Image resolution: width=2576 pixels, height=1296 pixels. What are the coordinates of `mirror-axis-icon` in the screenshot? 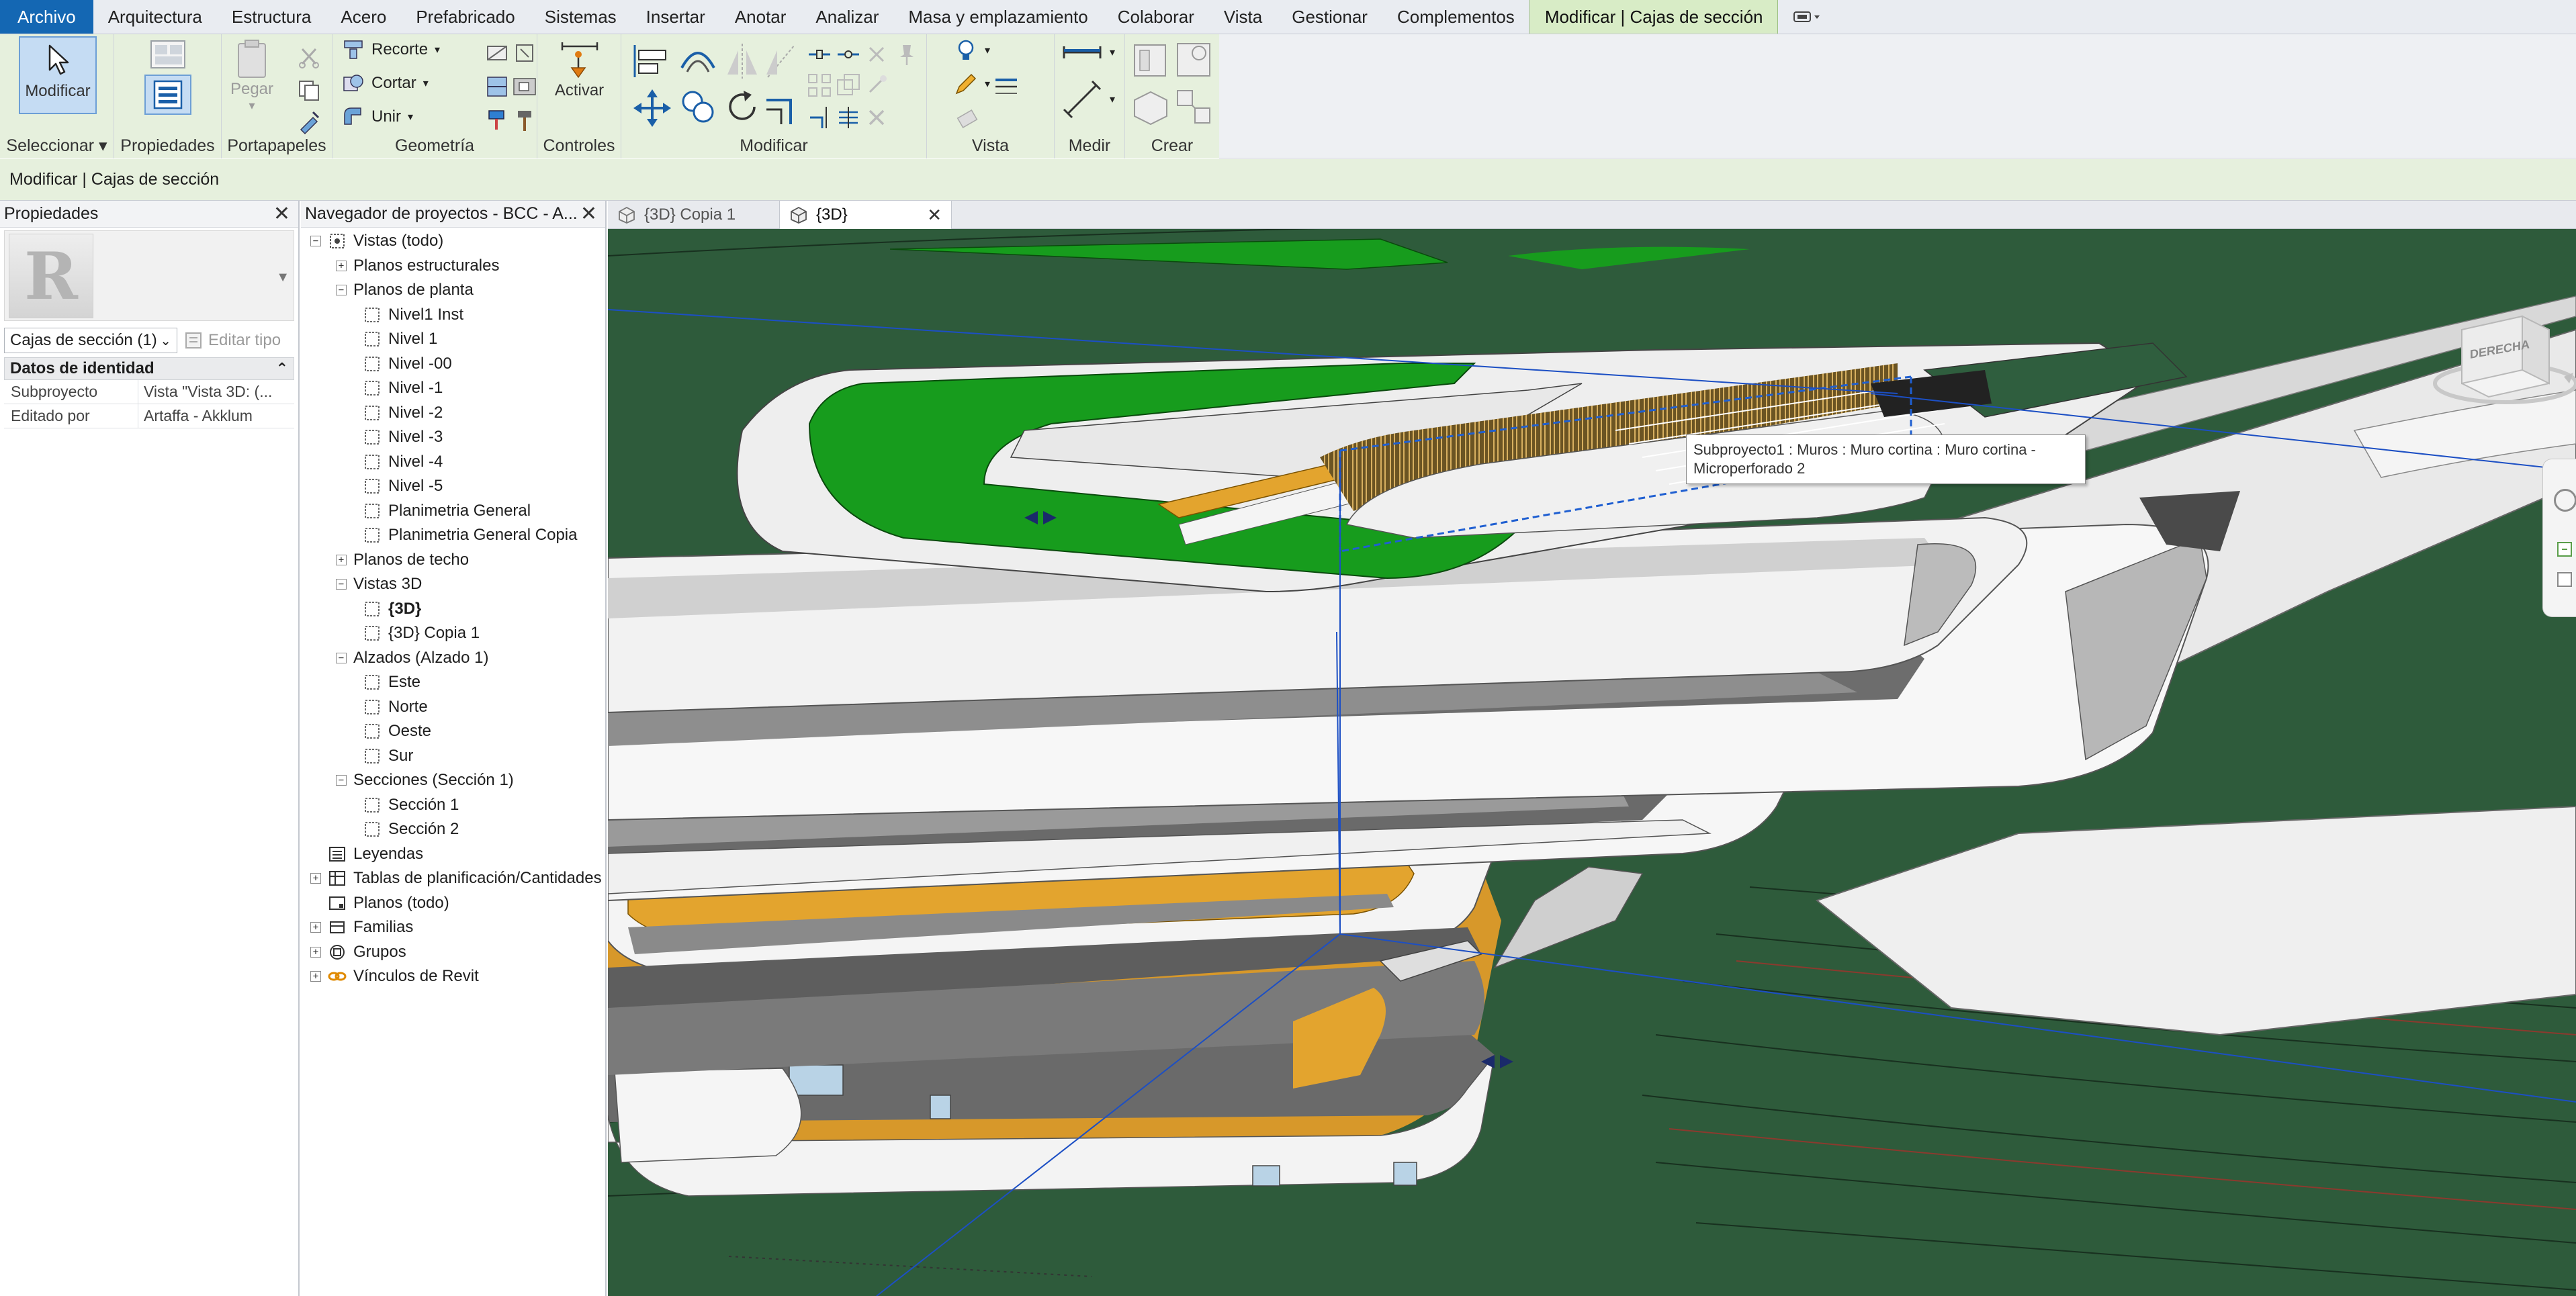 It's located at (742, 61).